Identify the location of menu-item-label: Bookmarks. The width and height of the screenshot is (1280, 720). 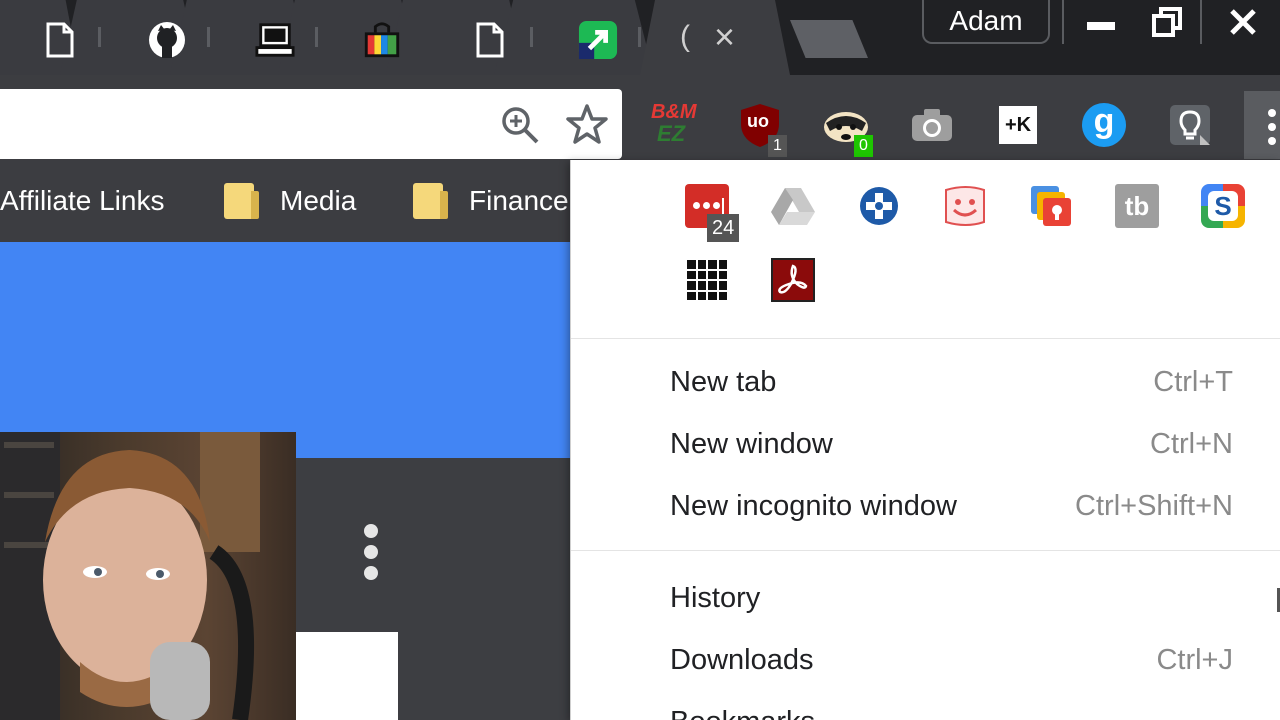
(742, 713).